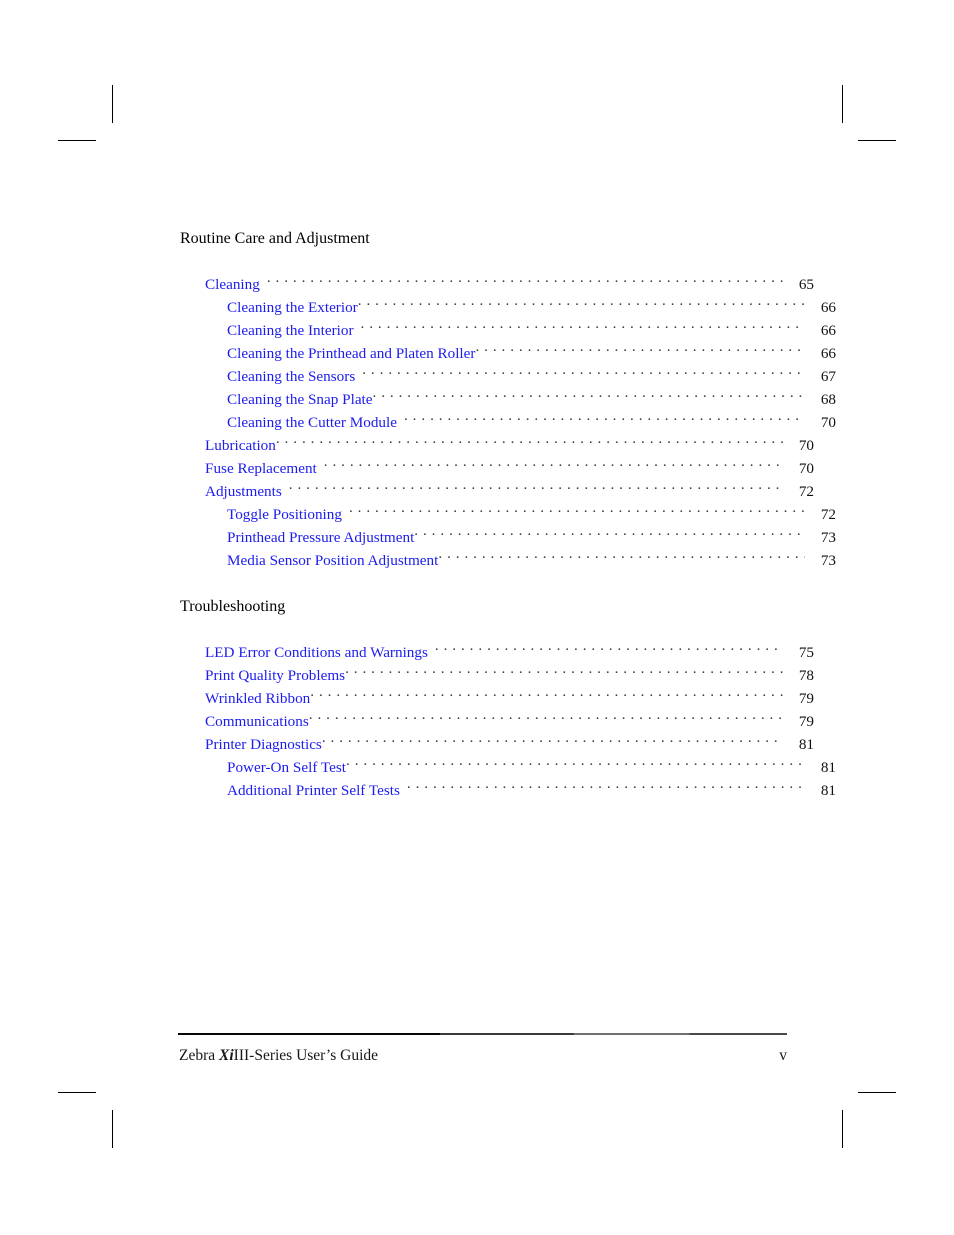 Image resolution: width=954 pixels, height=1235 pixels. I want to click on toc-entry: Communications79, so click(496, 716).